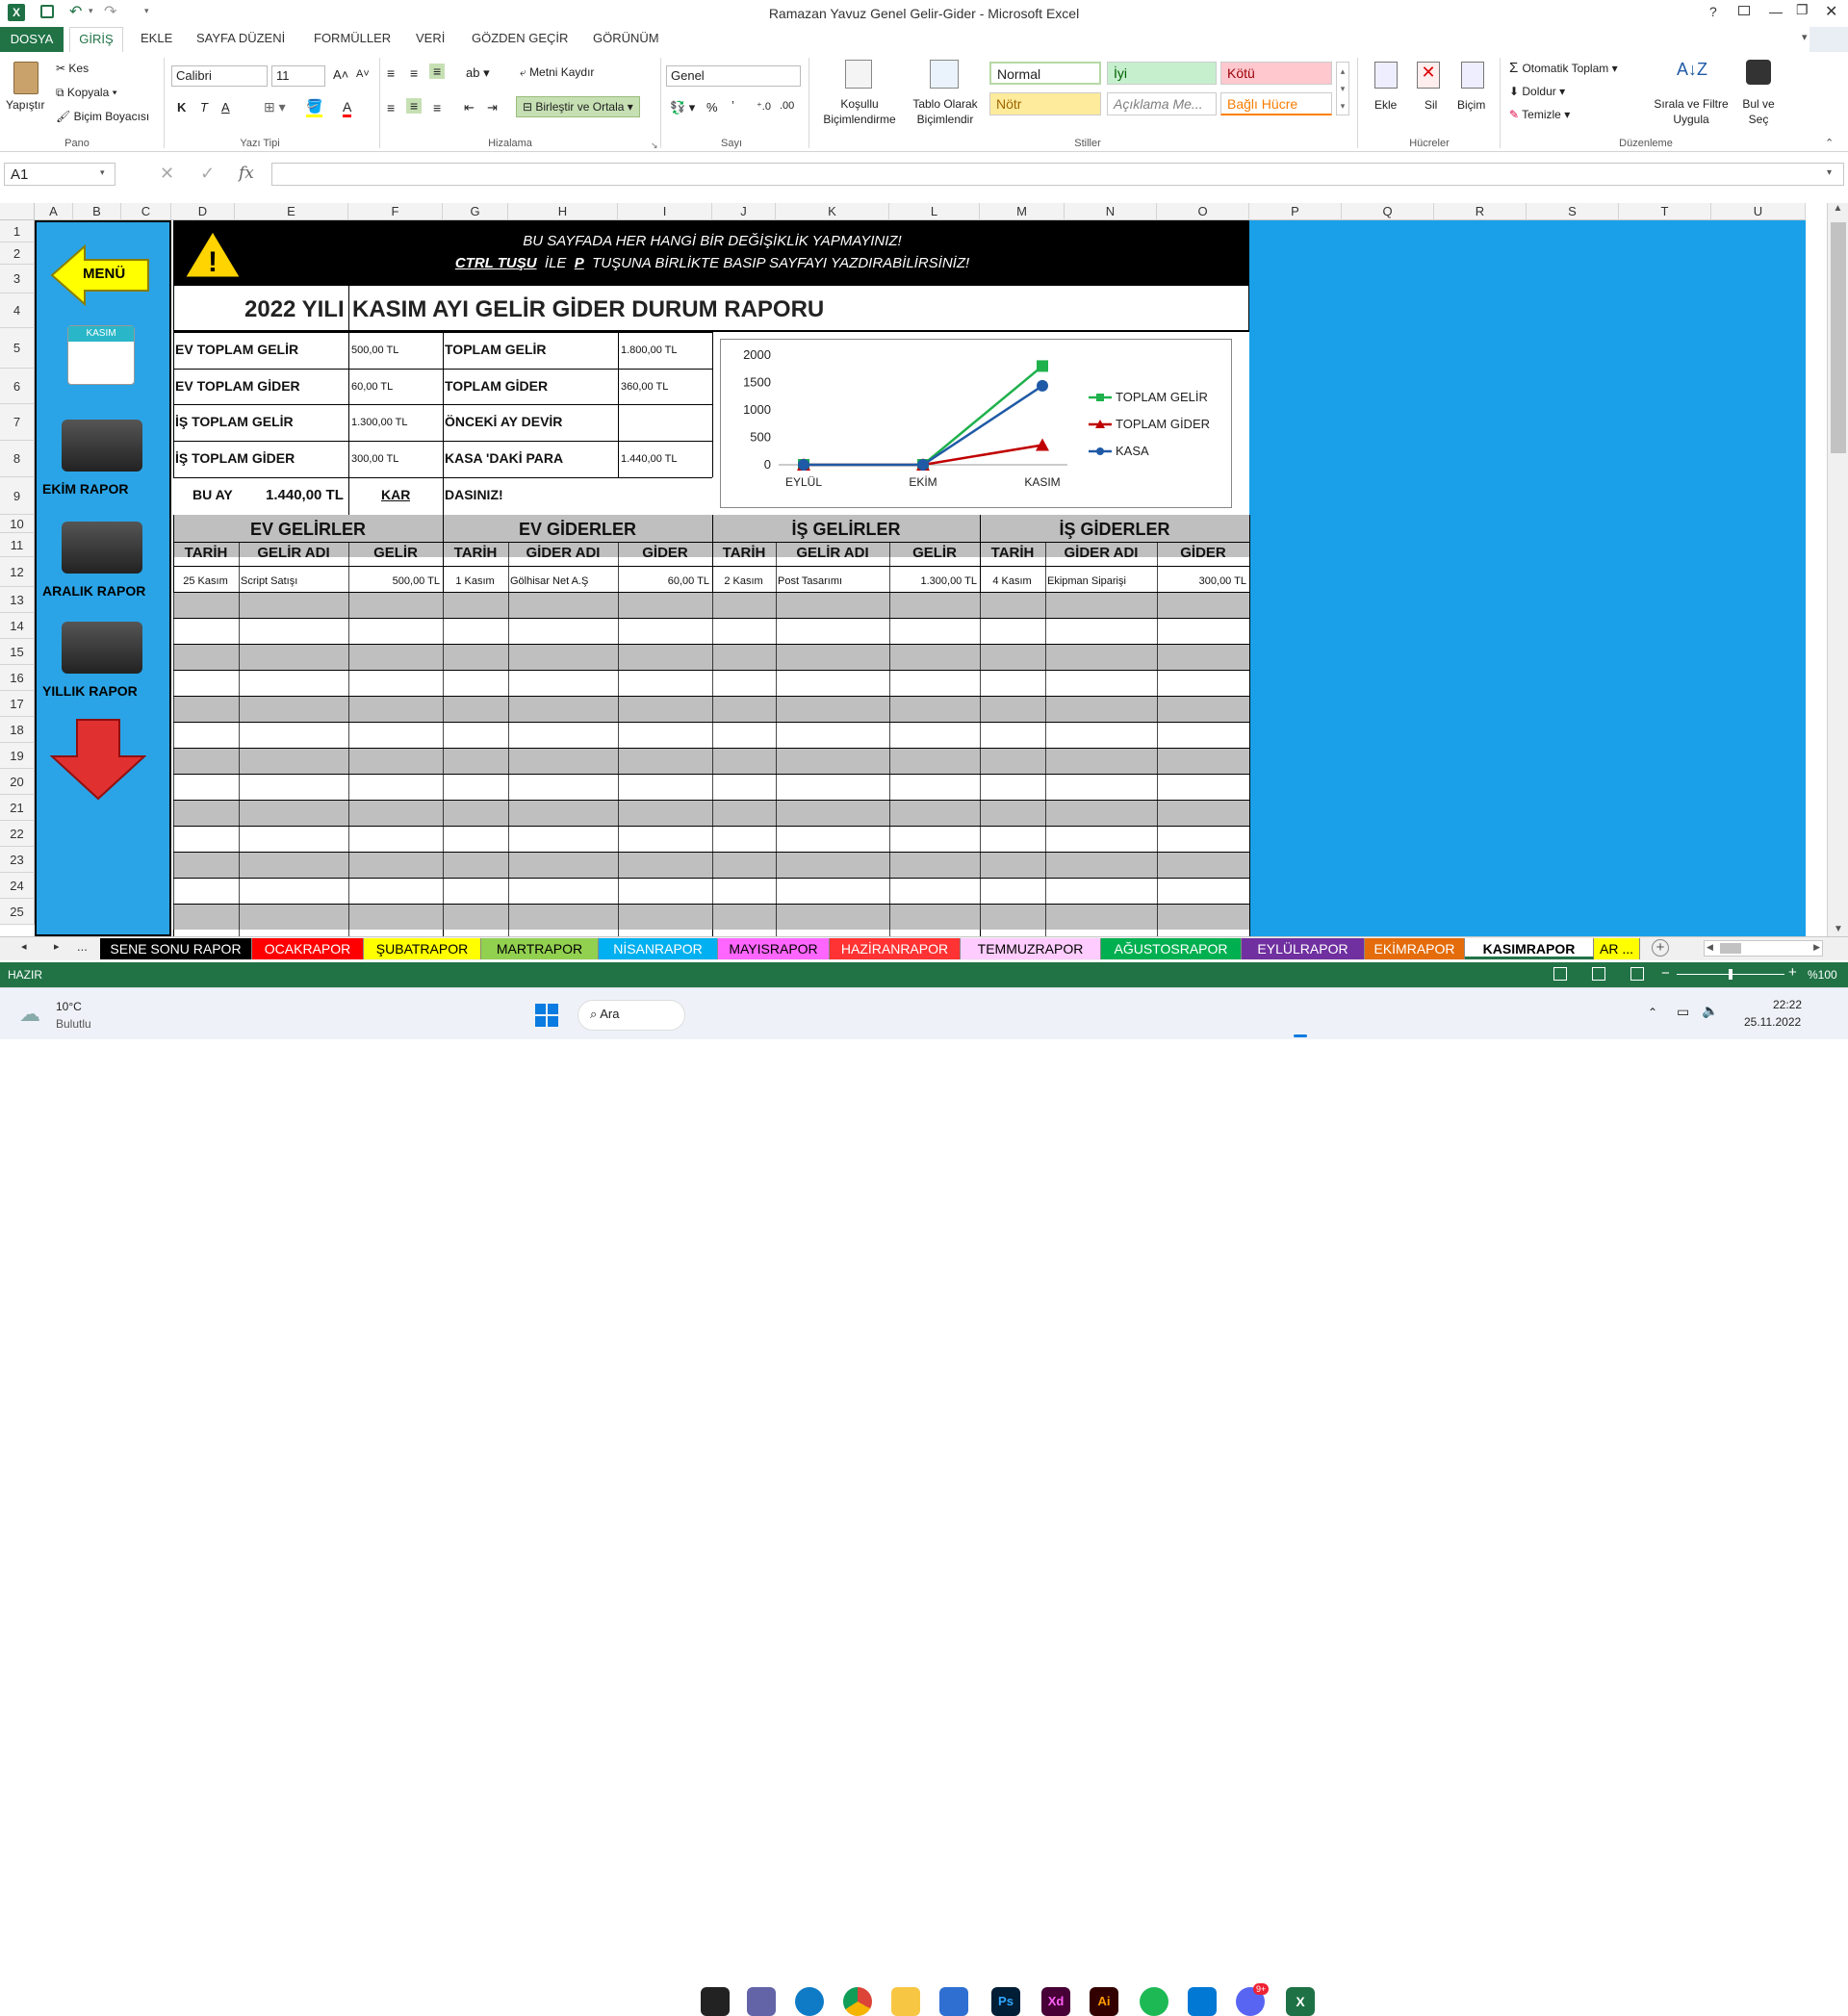  Describe the element at coordinates (93, 591) in the screenshot. I see `aralik-rapor-button: ARALIK RAPOR` at that location.